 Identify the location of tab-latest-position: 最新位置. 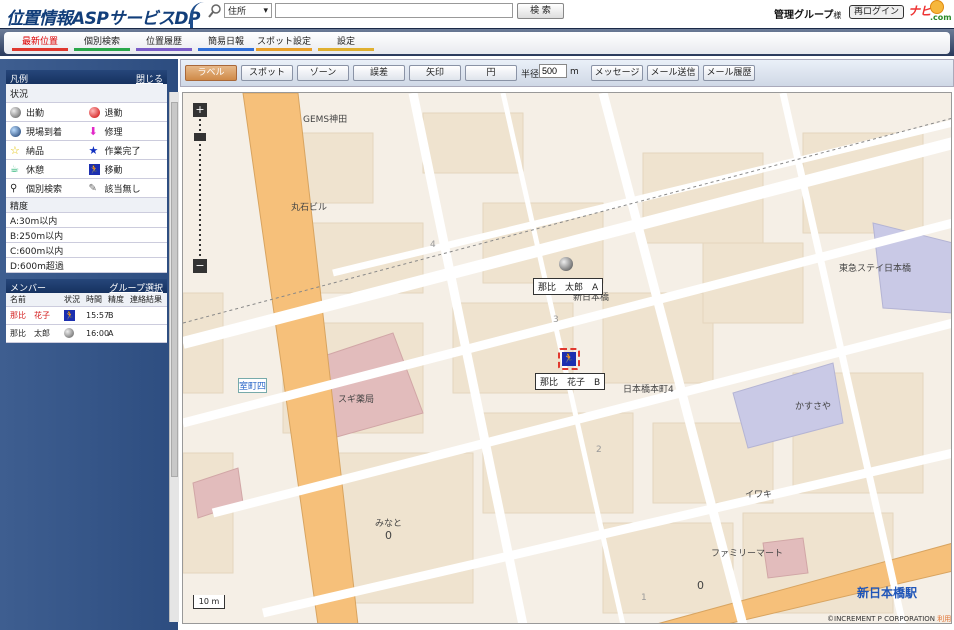
(40, 43).